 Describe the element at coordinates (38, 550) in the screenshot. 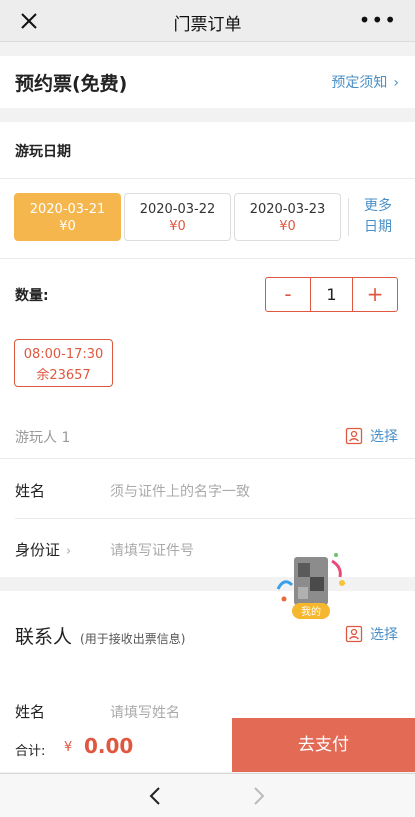

I see `id-type-label: 身份证` at that location.